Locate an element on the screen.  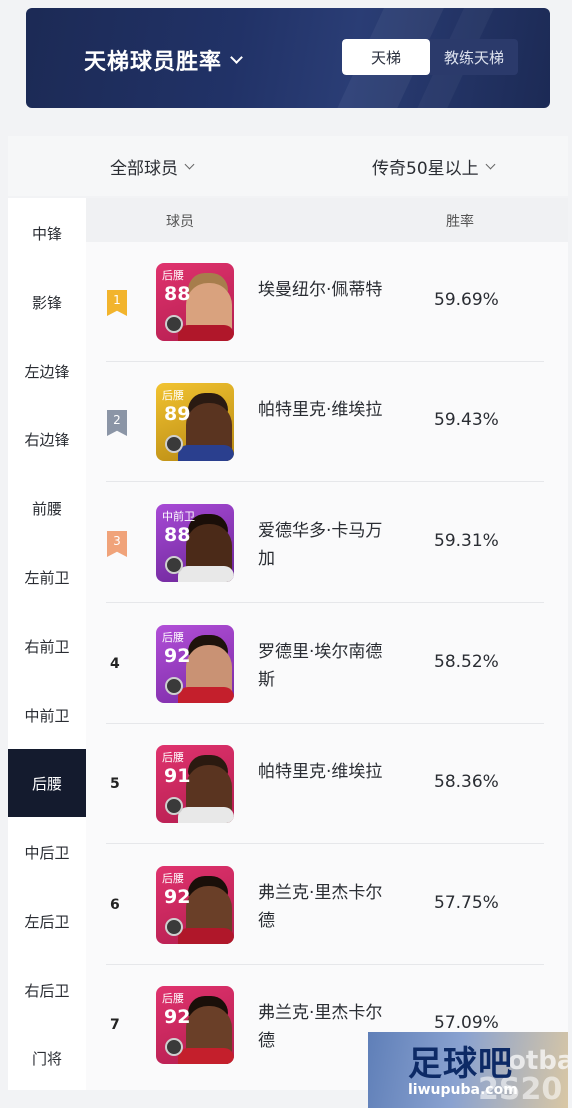
rank-badge-gold: 1 is located at coordinates (117, 303).